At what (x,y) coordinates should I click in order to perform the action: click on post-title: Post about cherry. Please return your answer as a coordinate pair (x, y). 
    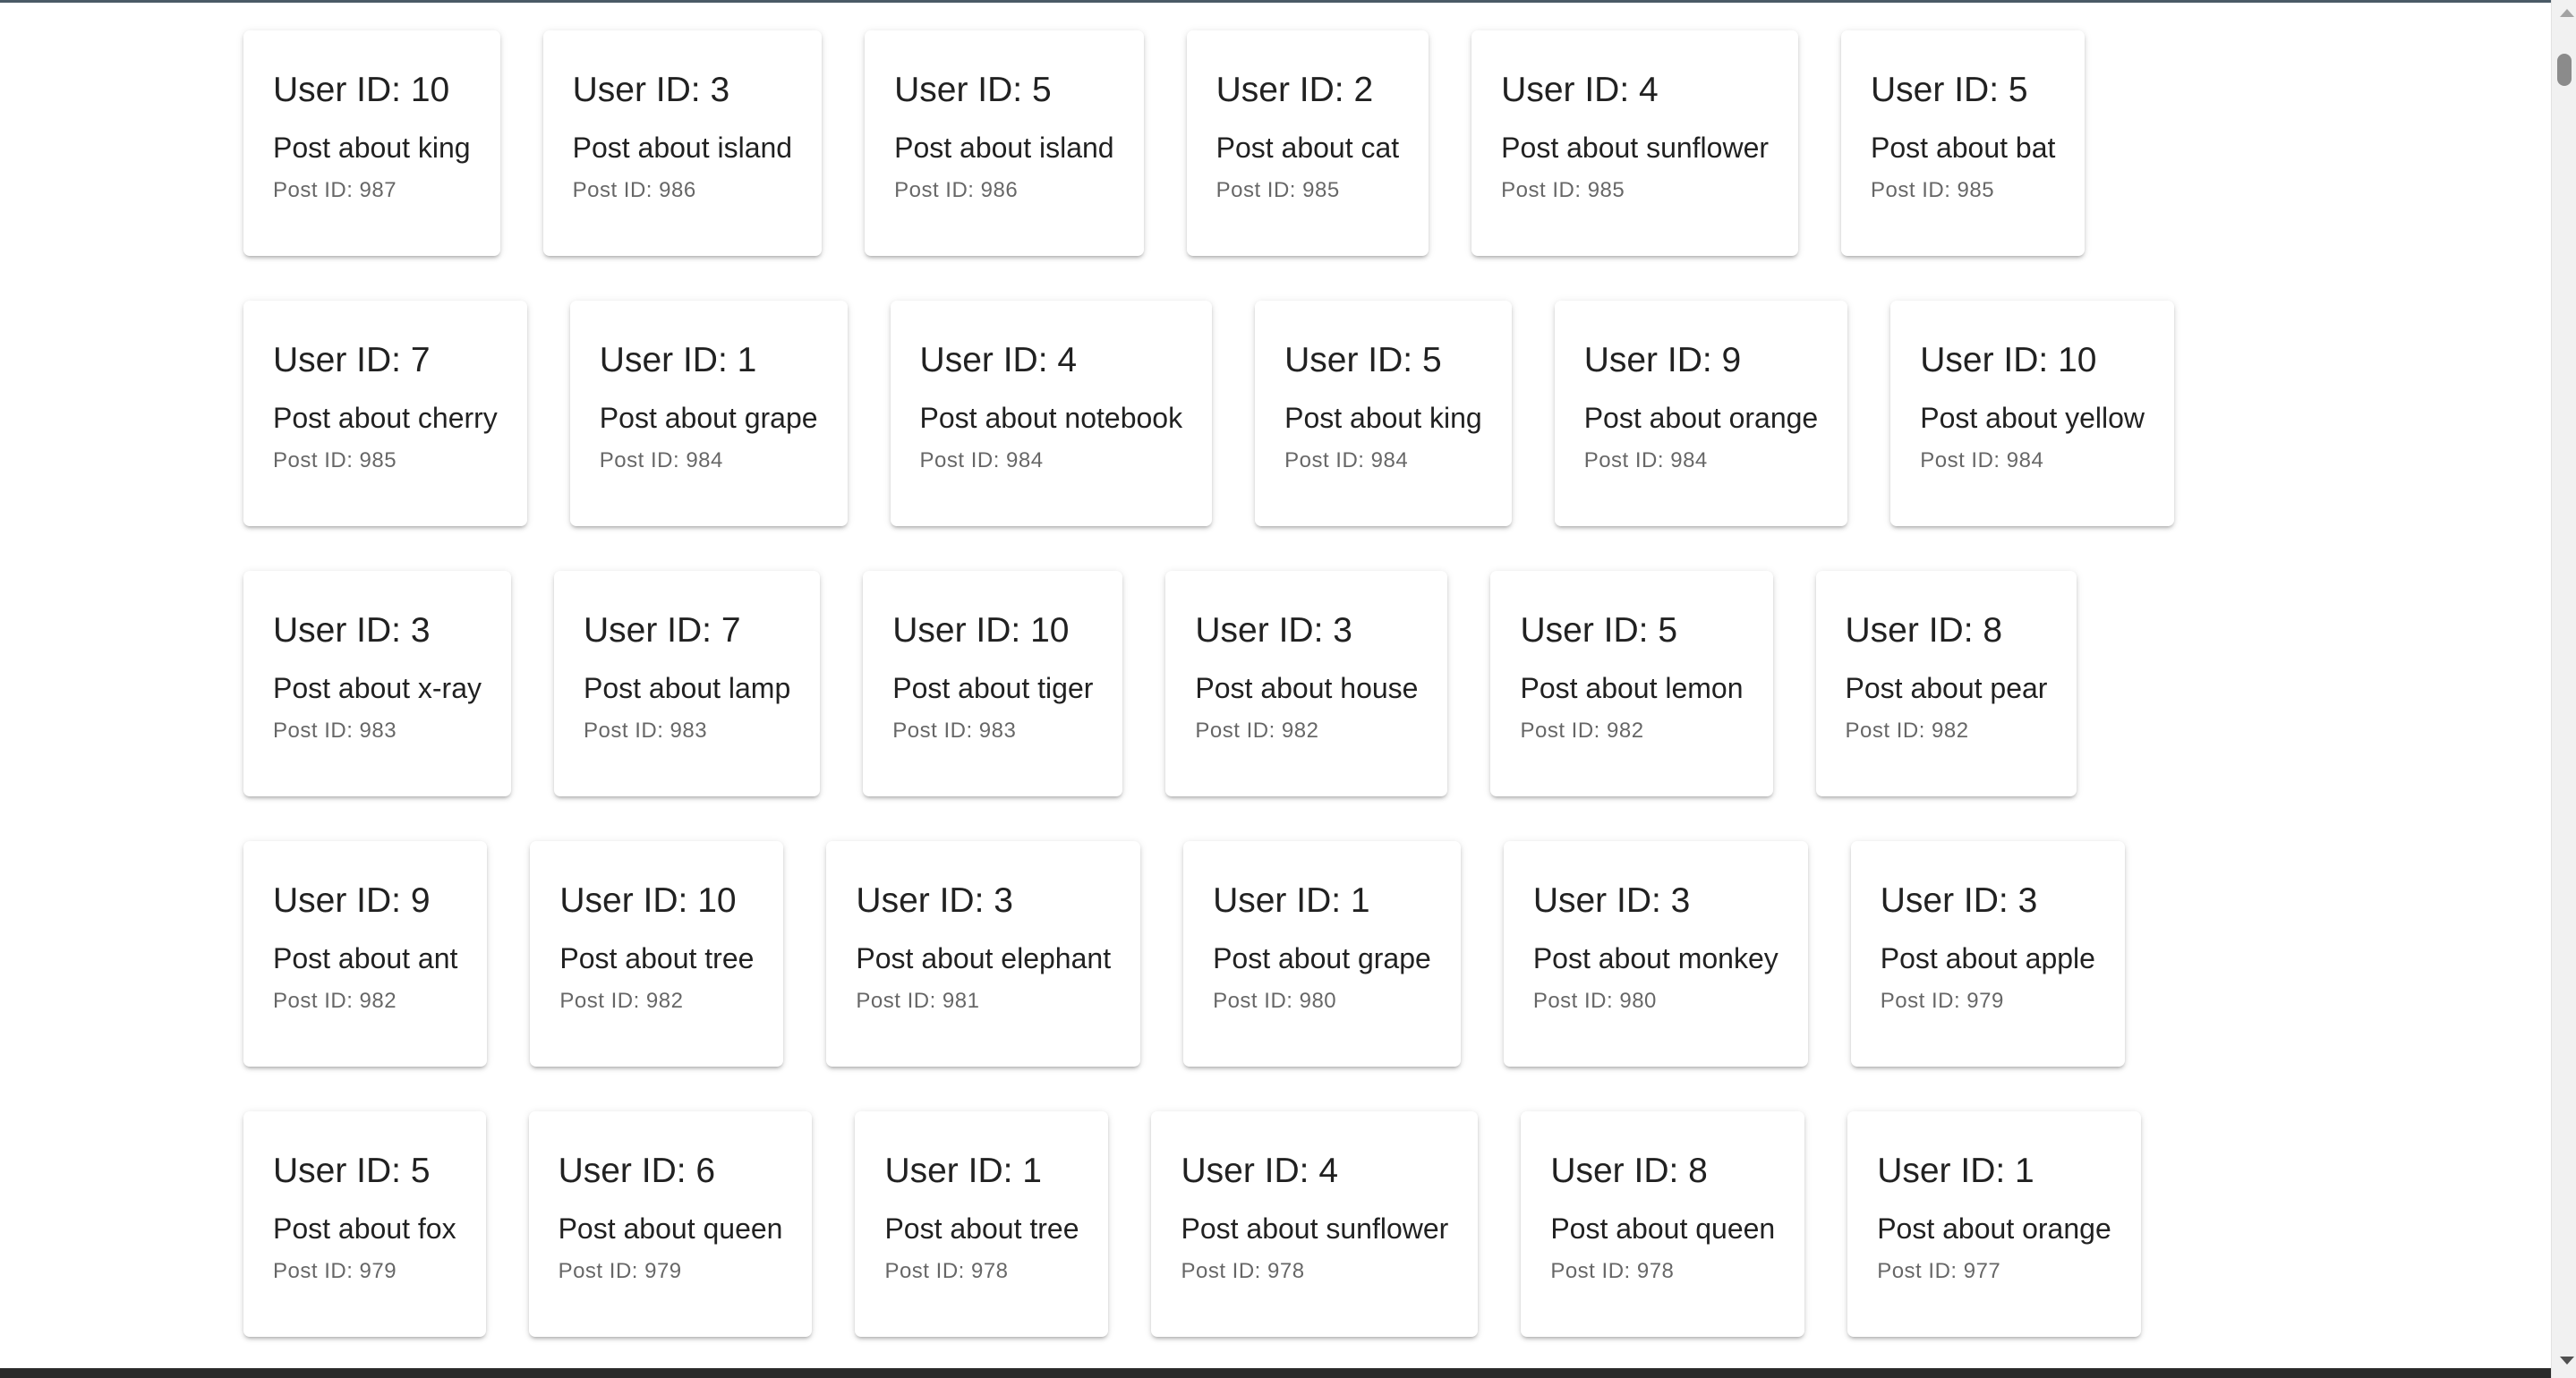
    Looking at the image, I should click on (385, 418).